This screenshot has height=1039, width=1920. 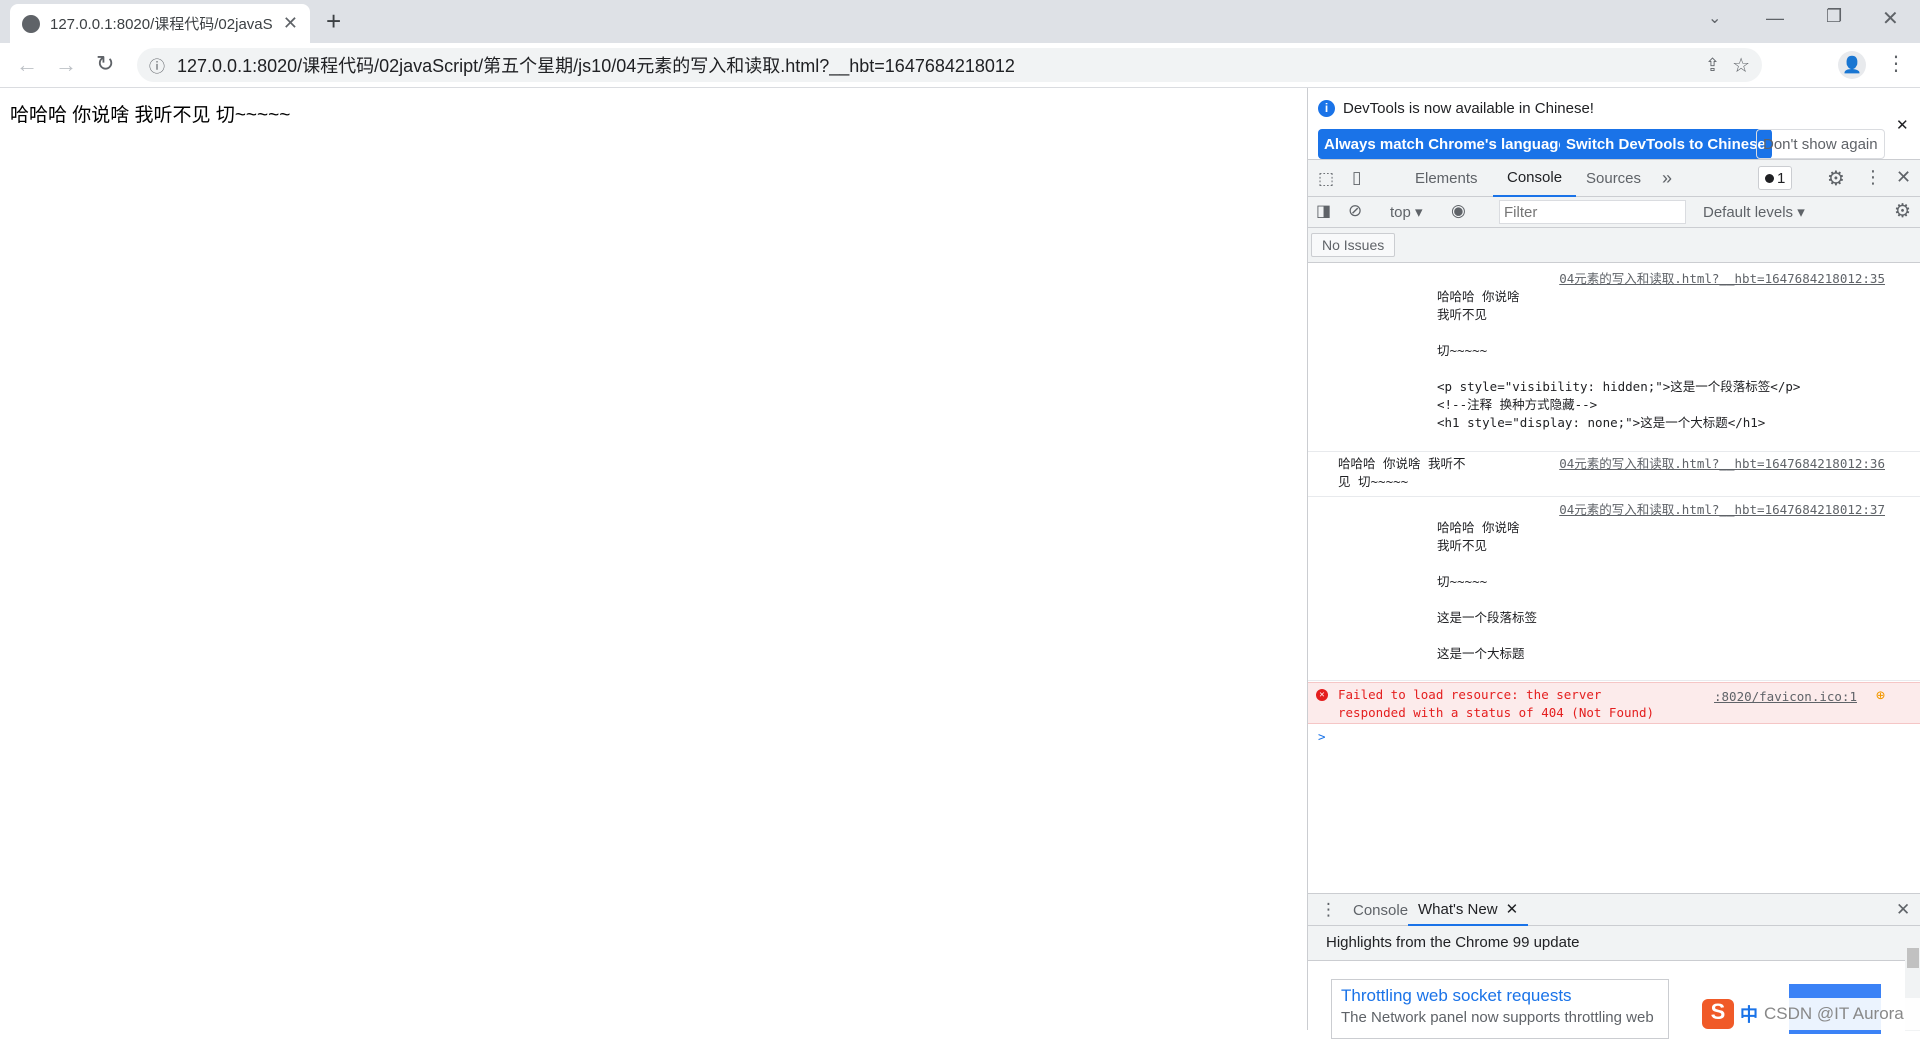 I want to click on always-match-language-button: Always match Chrome's language, so click(x=1445, y=144).